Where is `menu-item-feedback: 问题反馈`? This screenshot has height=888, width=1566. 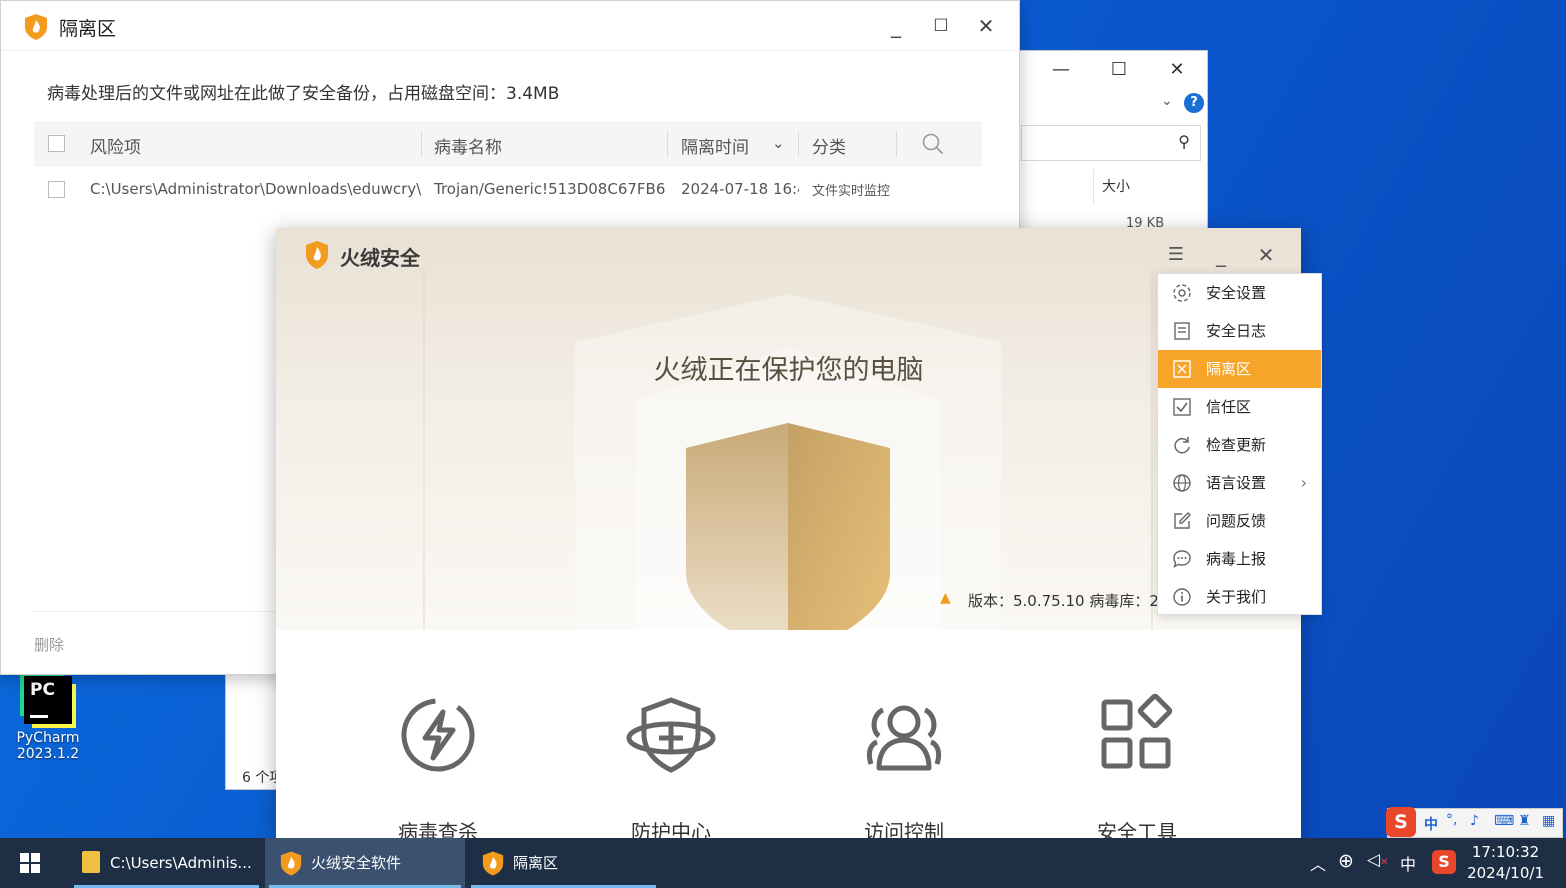 menu-item-feedback: 问题反馈 is located at coordinates (1239, 521).